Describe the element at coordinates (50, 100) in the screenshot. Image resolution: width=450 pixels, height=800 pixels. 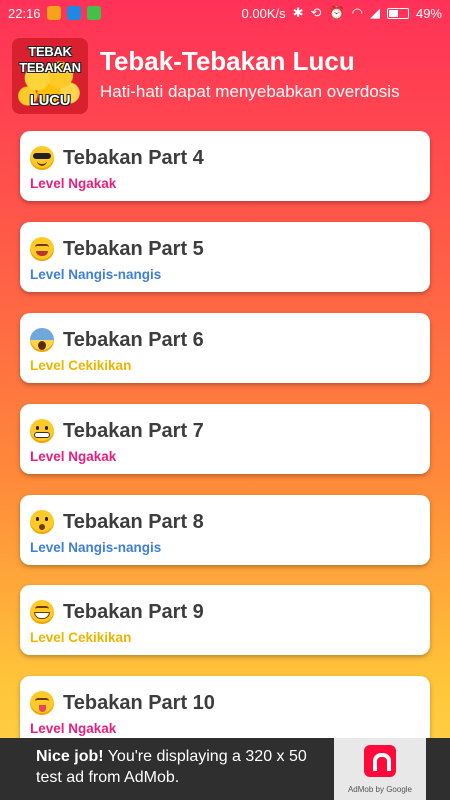
I see `logo-line-3: LUCU` at that location.